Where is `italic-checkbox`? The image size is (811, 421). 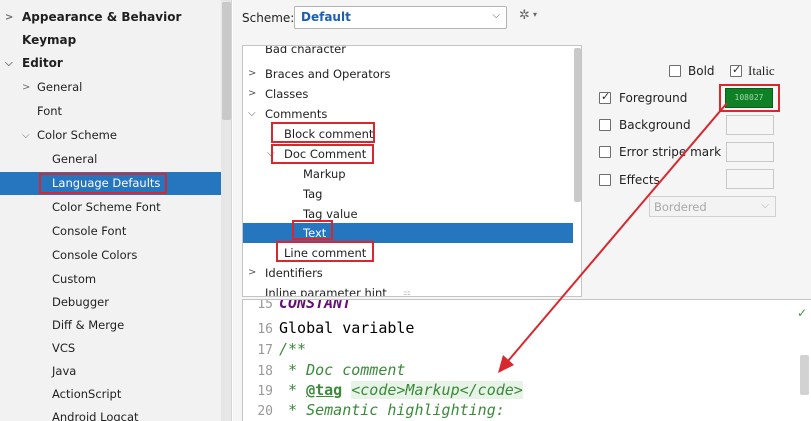 italic-checkbox is located at coordinates (736, 70).